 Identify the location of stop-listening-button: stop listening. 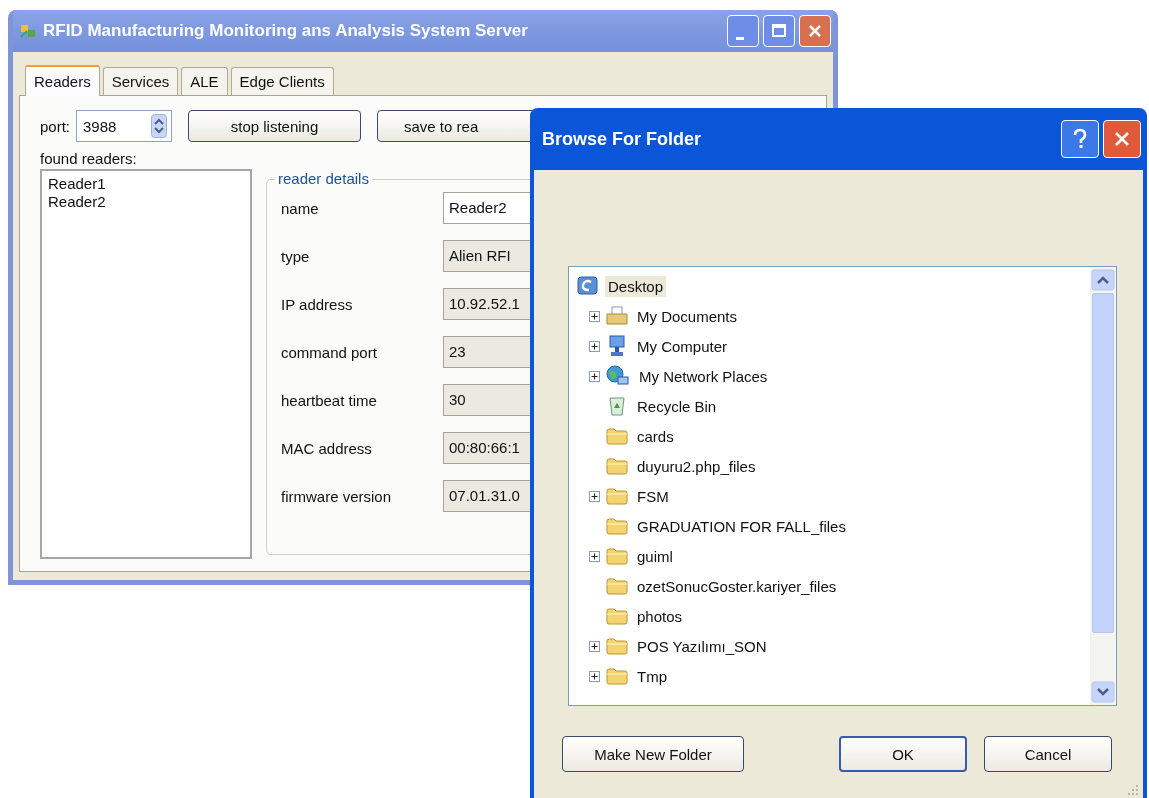
(274, 126).